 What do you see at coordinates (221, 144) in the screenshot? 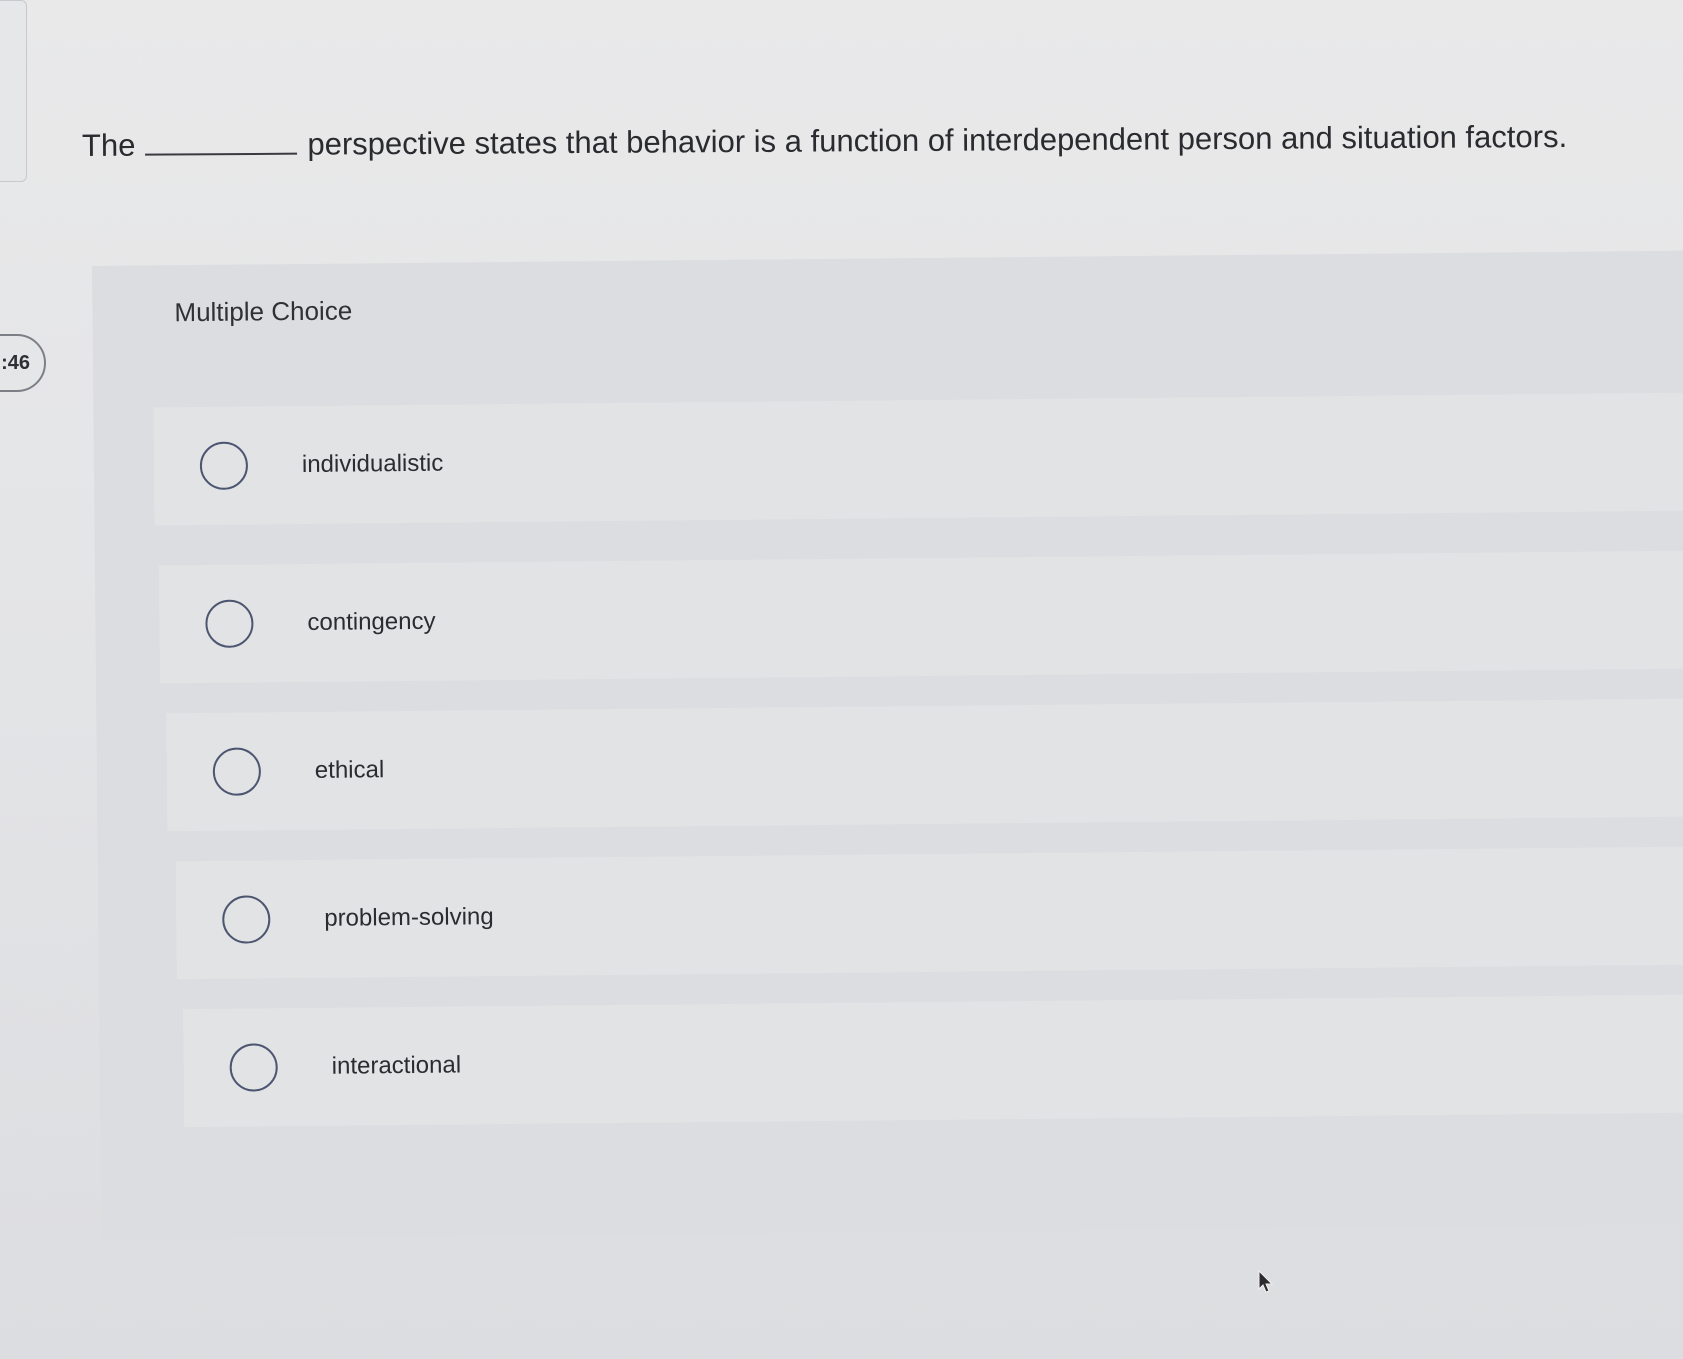
I see `answer-blank` at bounding box center [221, 144].